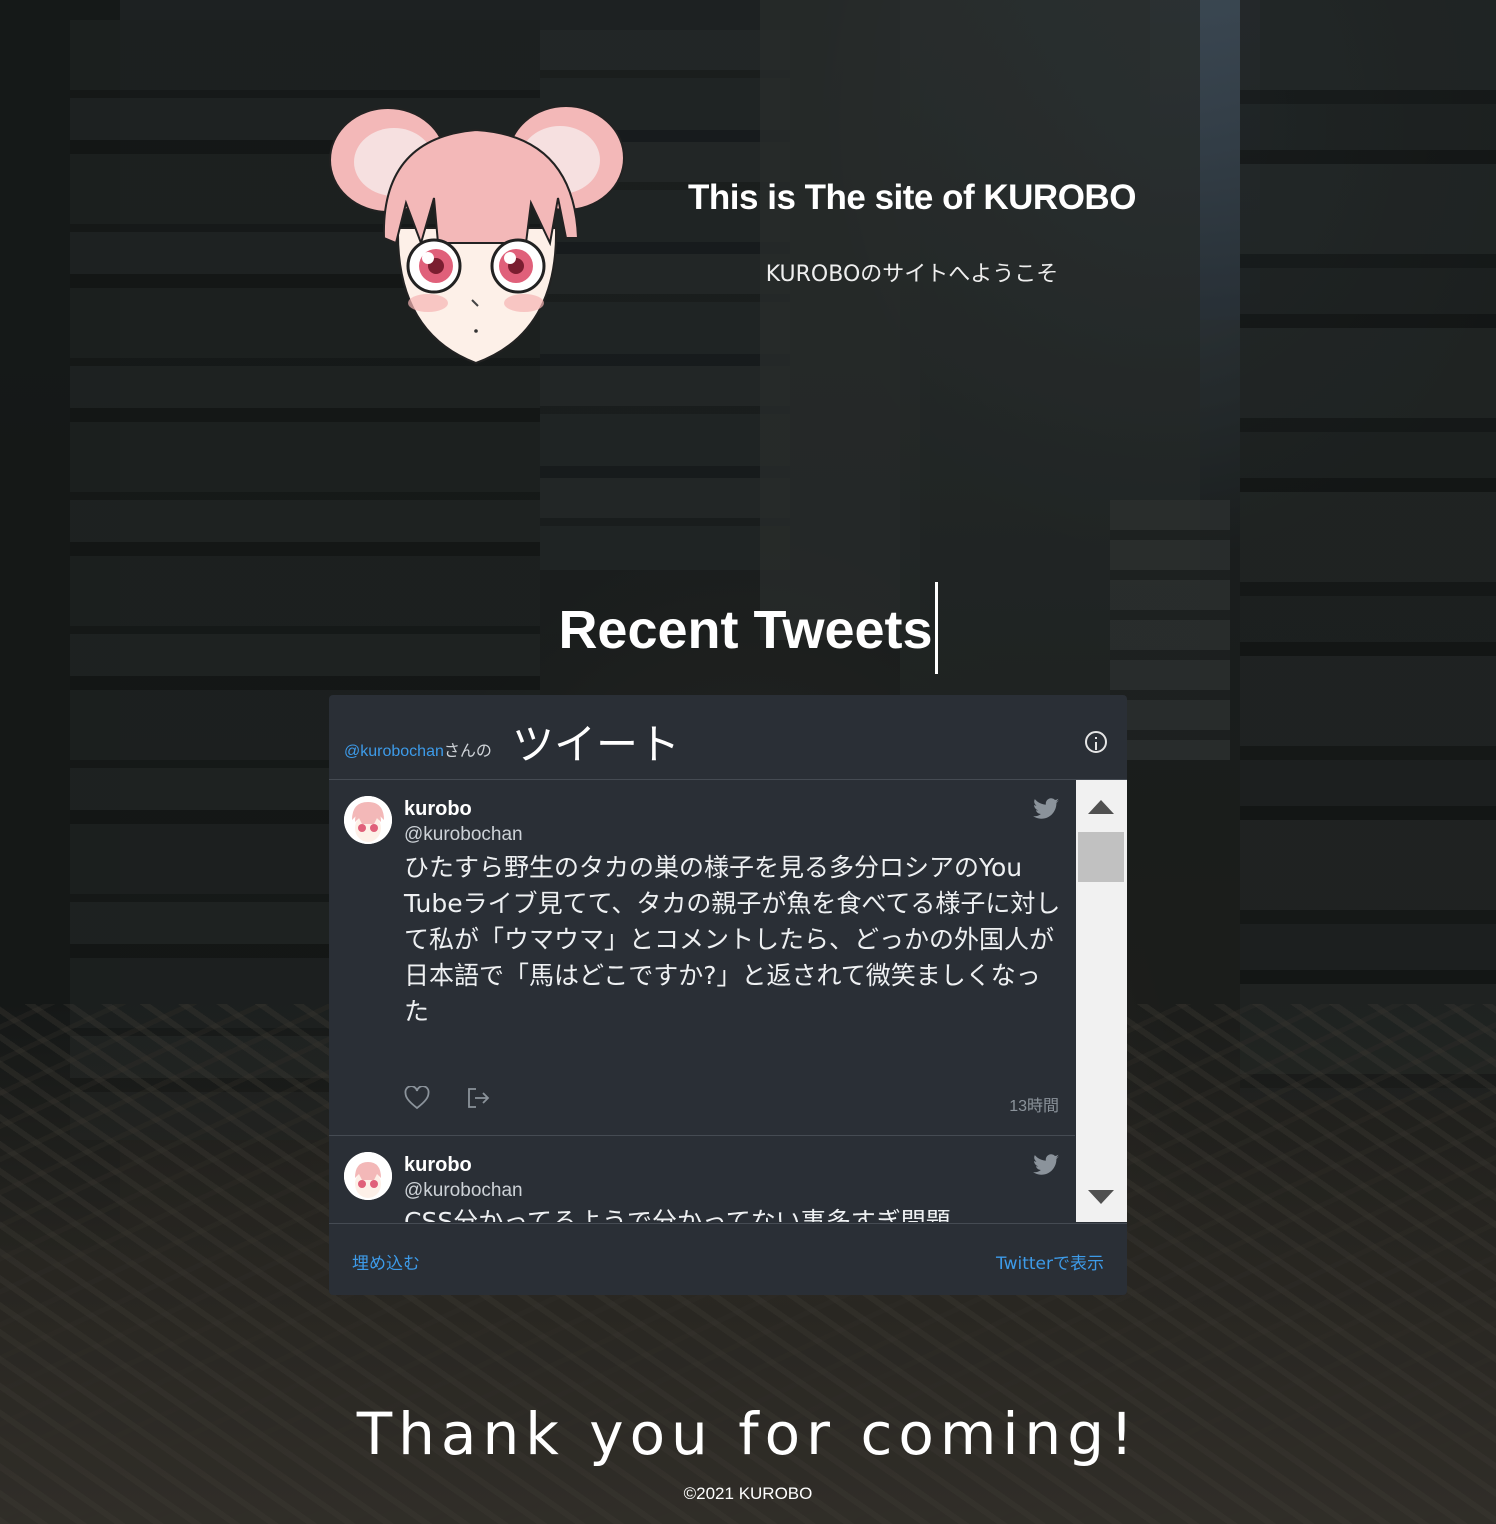  Describe the element at coordinates (1050, 1261) in the screenshot. I see `view-on-twitter-link: Twitterで表示` at that location.